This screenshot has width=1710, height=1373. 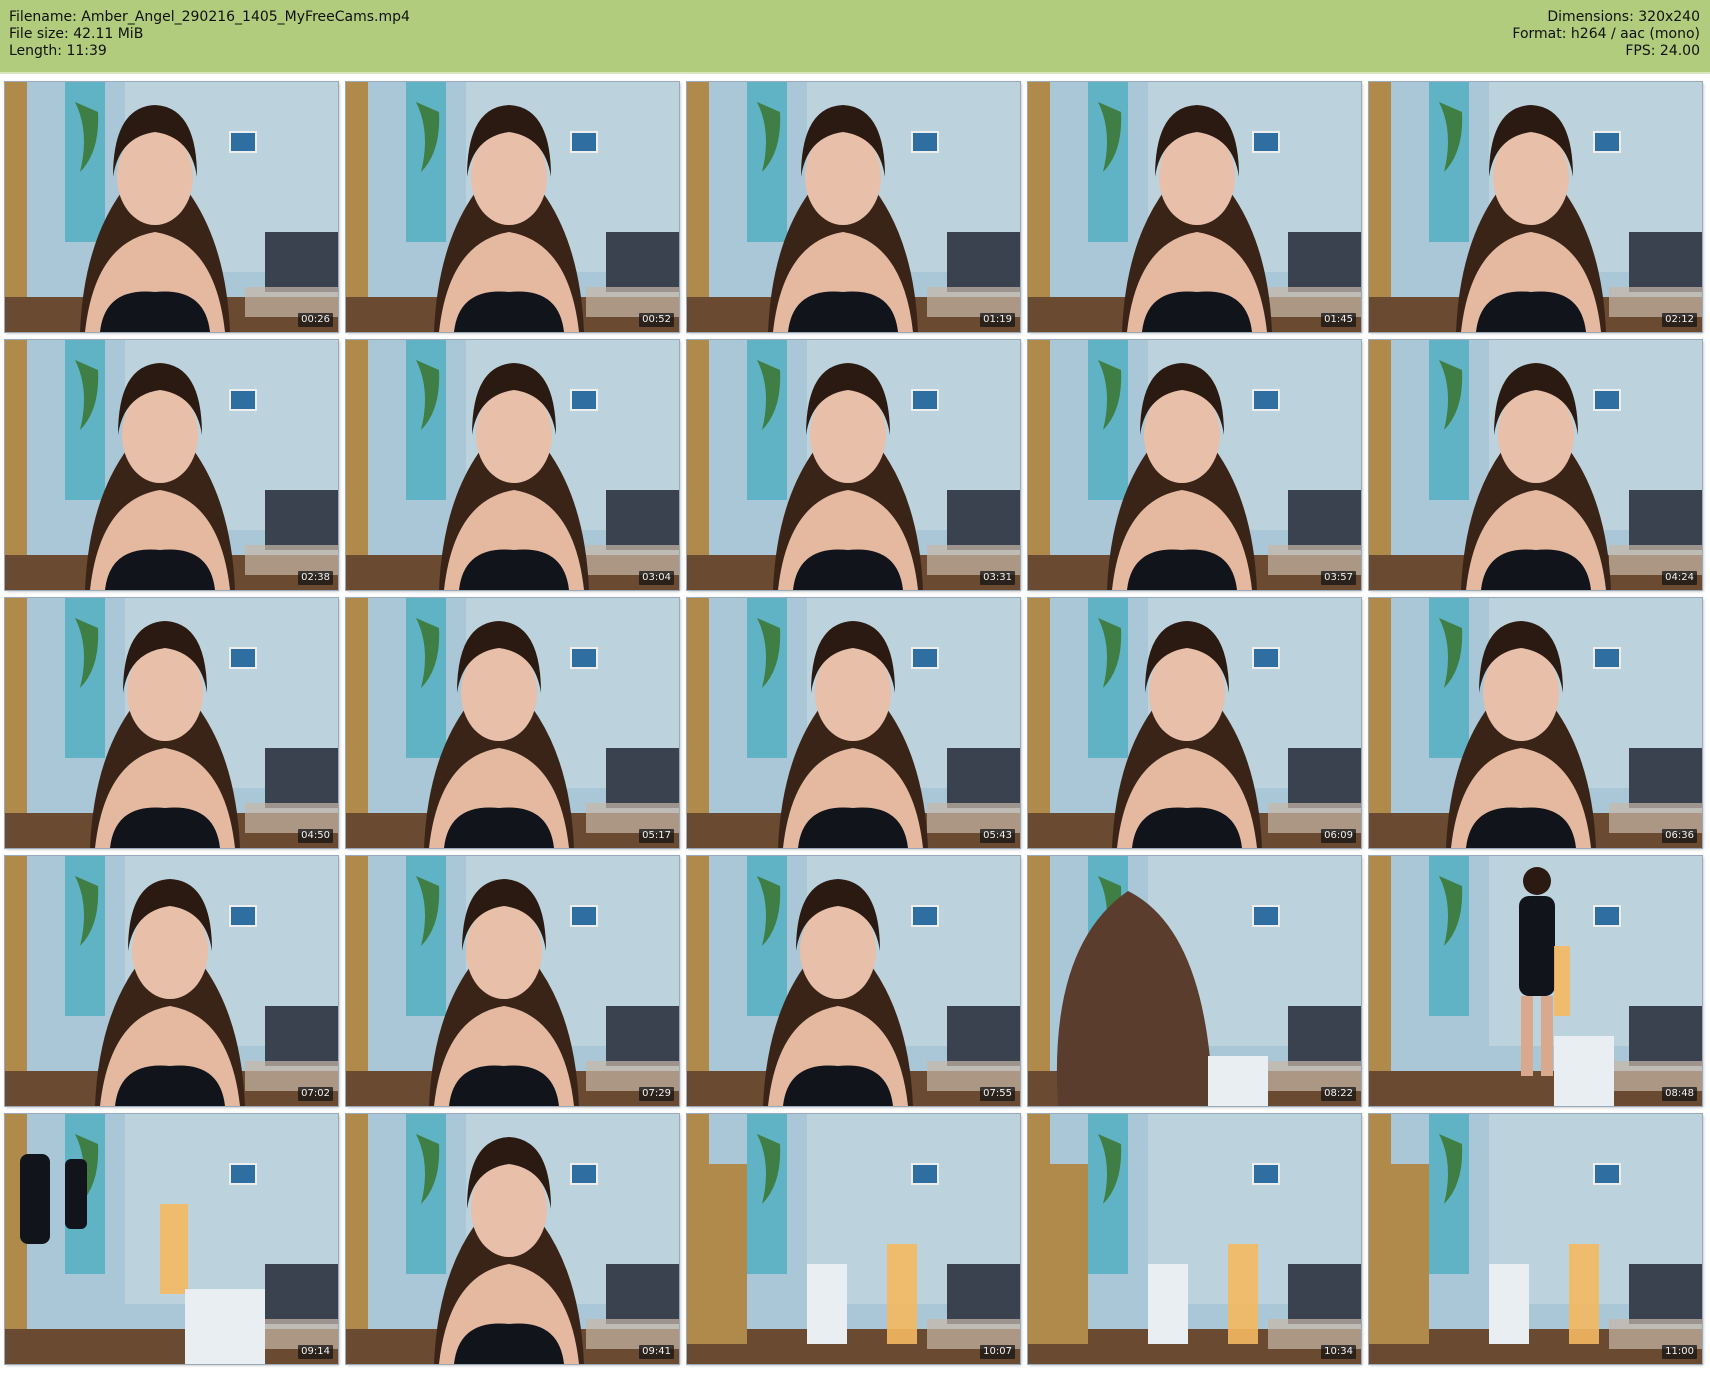 I want to click on fps-text: FPS: 24.00, so click(x=1662, y=51).